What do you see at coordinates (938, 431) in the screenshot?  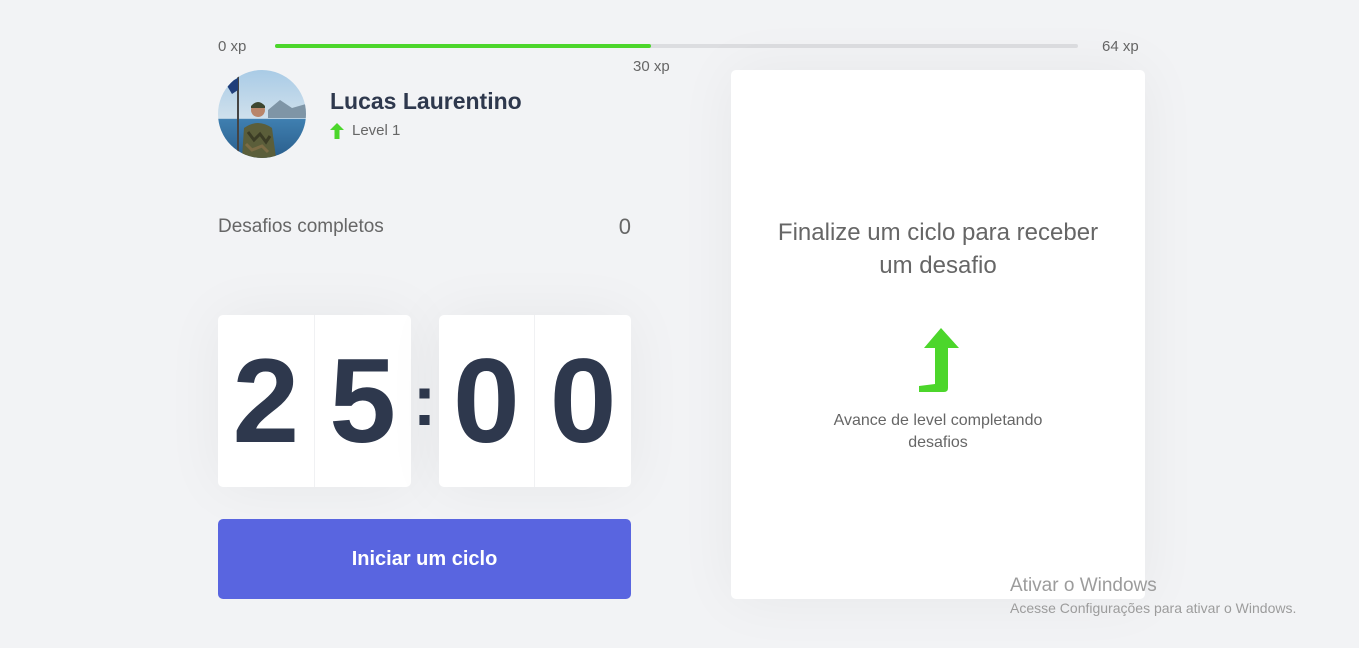 I see `challenge-box-hint: Avance de level completando desafios` at bounding box center [938, 431].